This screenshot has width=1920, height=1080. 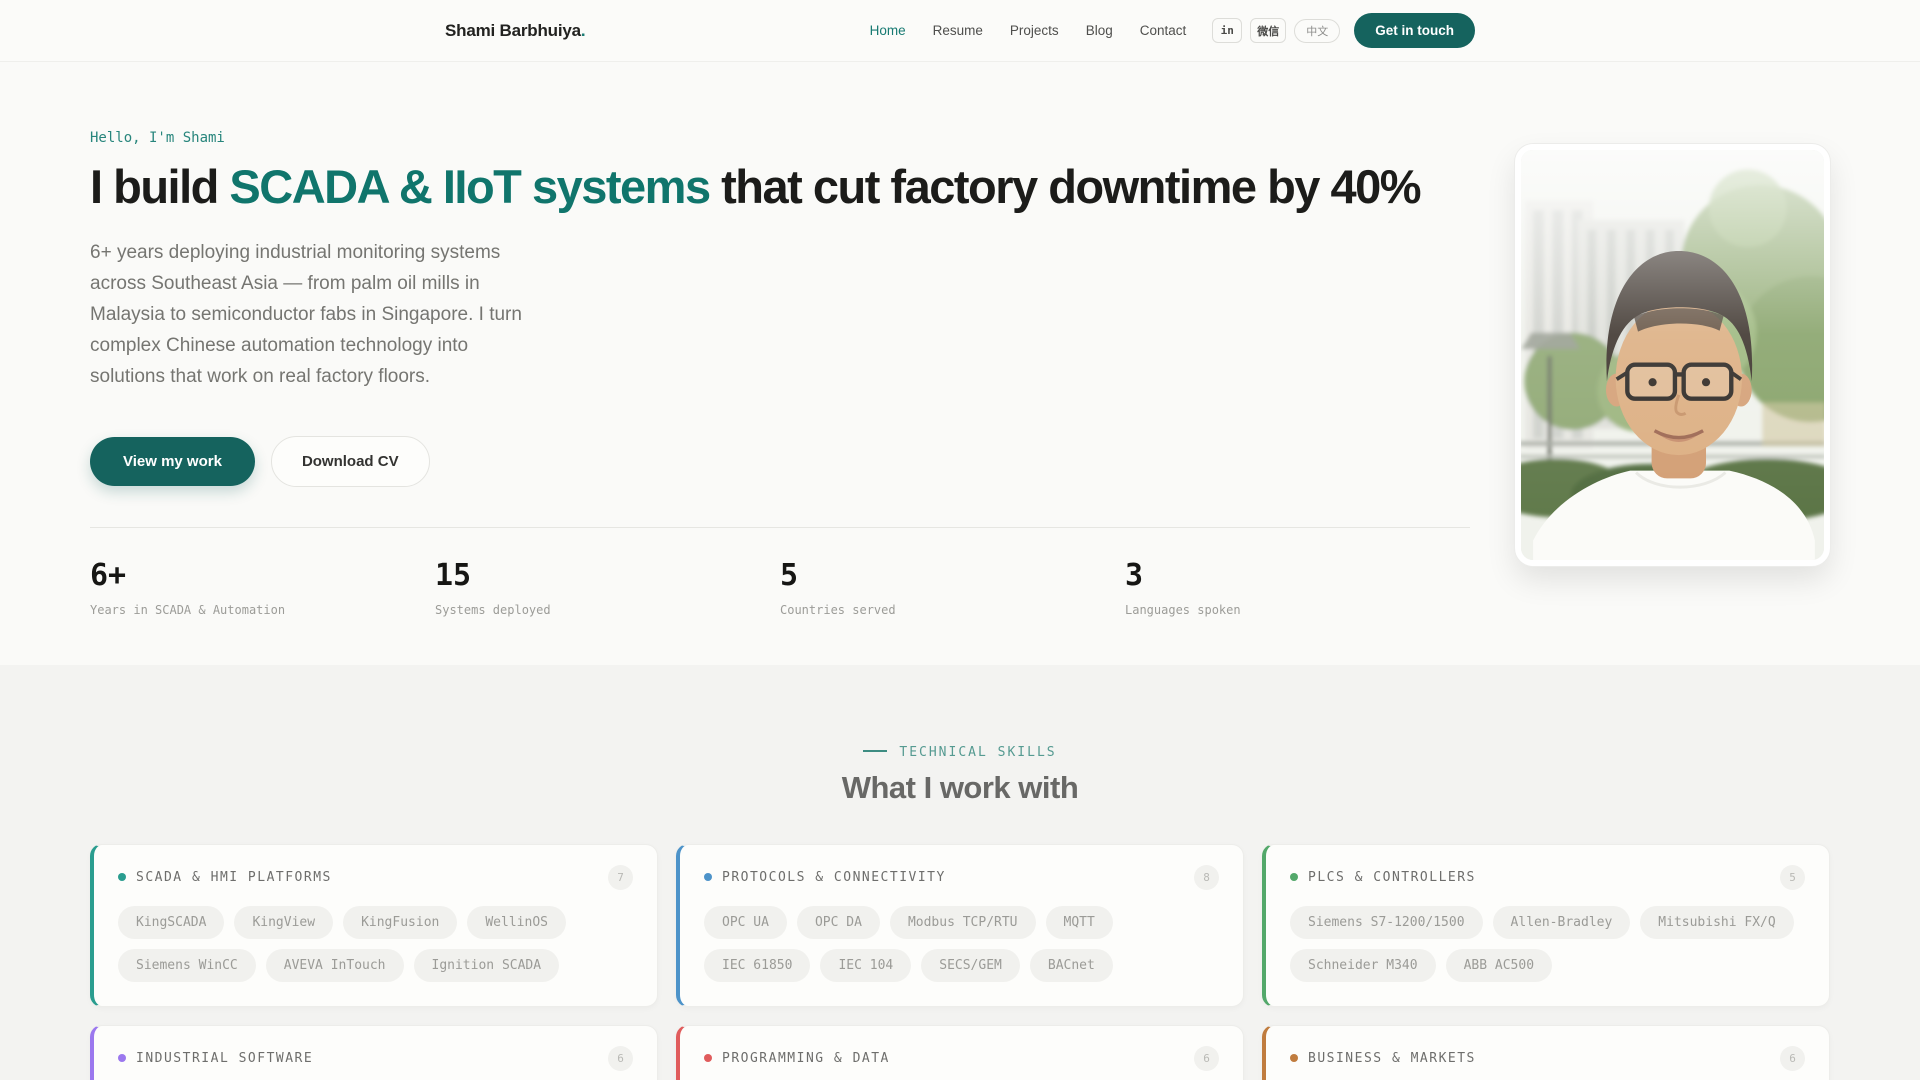 I want to click on headline-suffix: that cut factory downtime by 40%, so click(x=1065, y=186).